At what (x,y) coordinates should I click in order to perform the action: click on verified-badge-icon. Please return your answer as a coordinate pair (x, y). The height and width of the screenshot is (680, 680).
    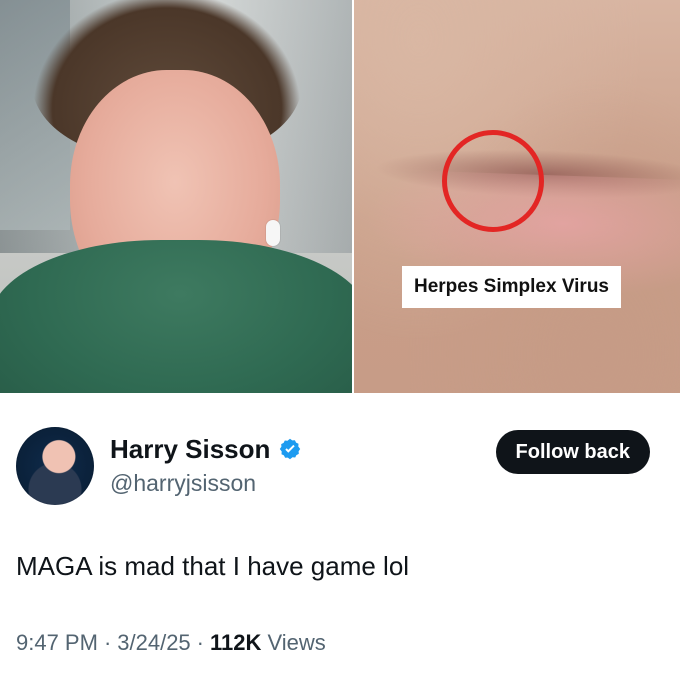
    Looking at the image, I should click on (290, 449).